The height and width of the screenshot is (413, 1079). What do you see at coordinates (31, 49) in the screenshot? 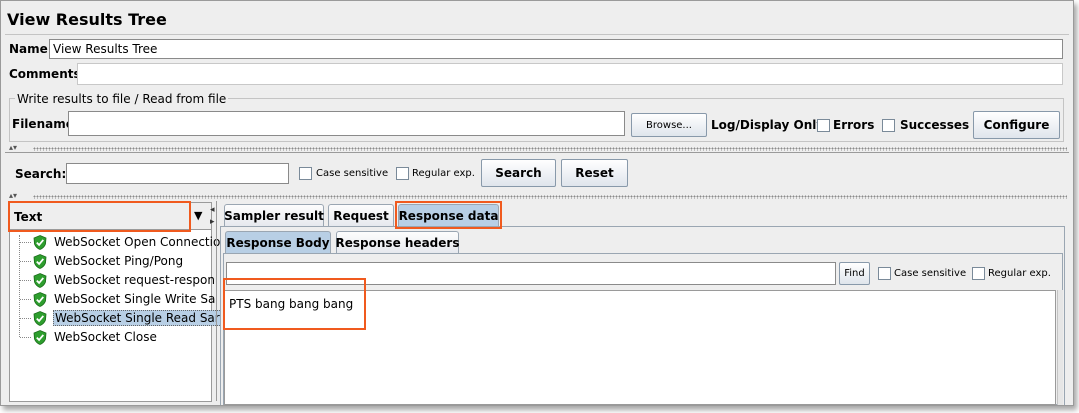
I see `name-label: Name:` at bounding box center [31, 49].